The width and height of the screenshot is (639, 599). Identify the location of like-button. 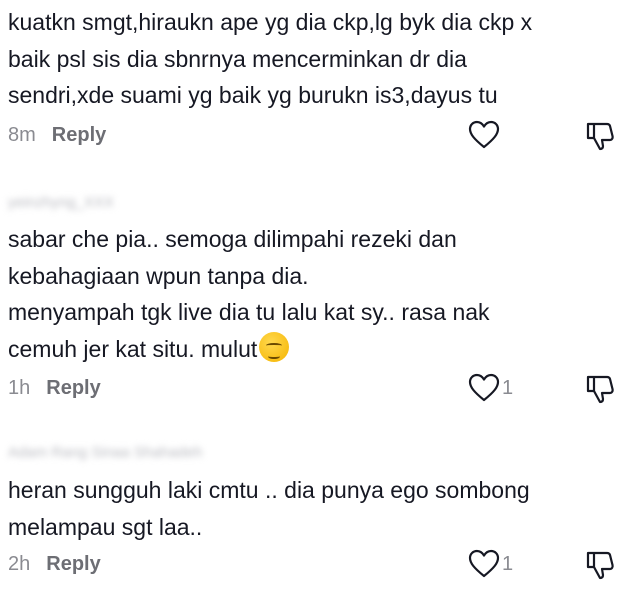
(484, 135).